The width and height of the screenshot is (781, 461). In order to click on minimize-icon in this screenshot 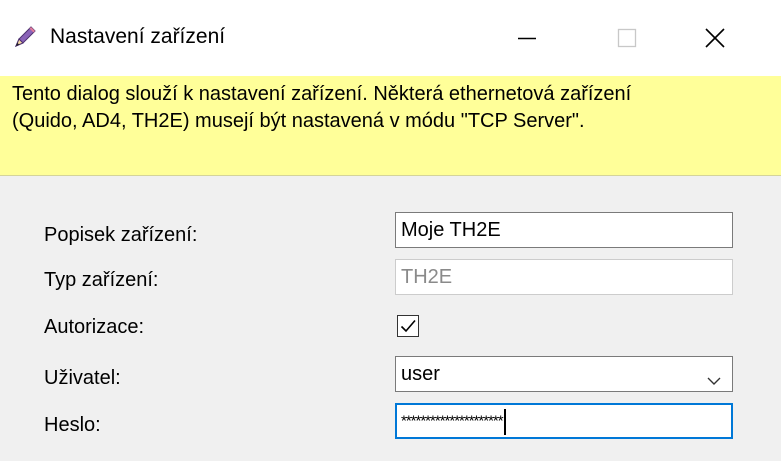, I will do `click(527, 38)`.